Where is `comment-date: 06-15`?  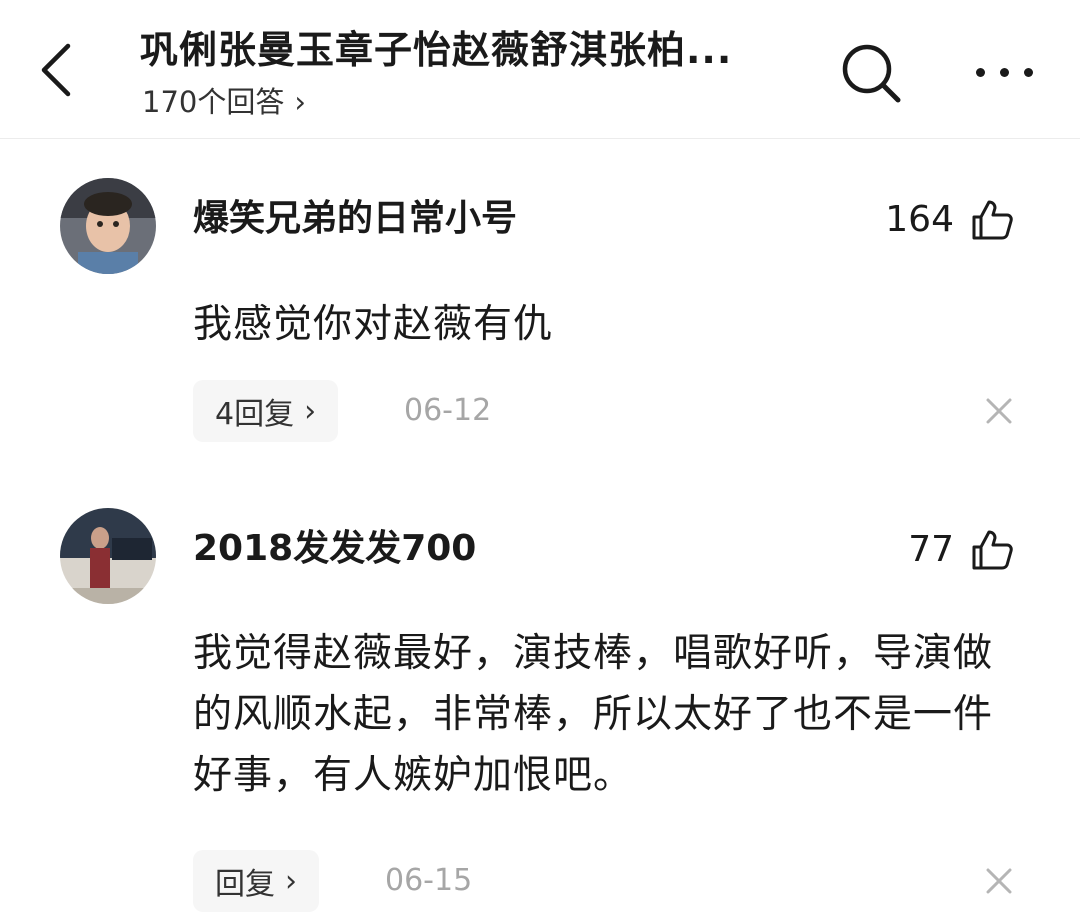
comment-date: 06-15 is located at coordinates (429, 880).